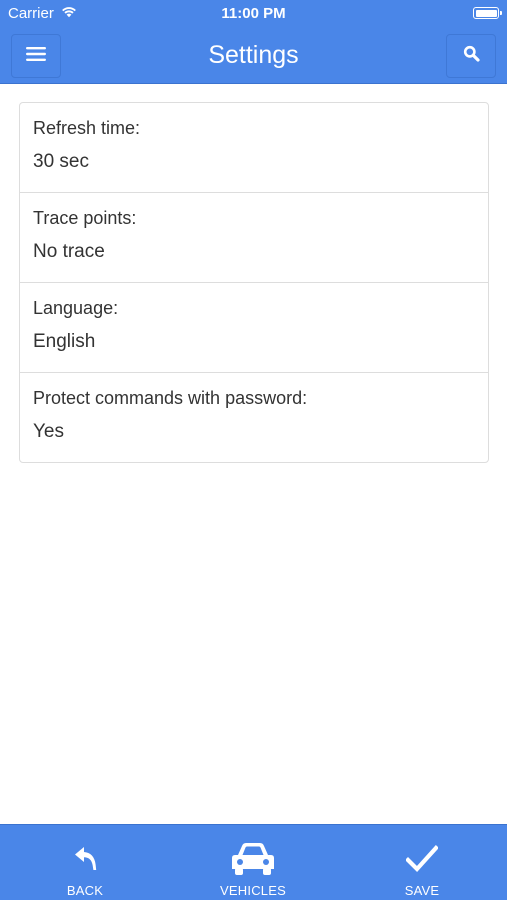 The width and height of the screenshot is (507, 900). I want to click on setting-value: Yes, so click(48, 431).